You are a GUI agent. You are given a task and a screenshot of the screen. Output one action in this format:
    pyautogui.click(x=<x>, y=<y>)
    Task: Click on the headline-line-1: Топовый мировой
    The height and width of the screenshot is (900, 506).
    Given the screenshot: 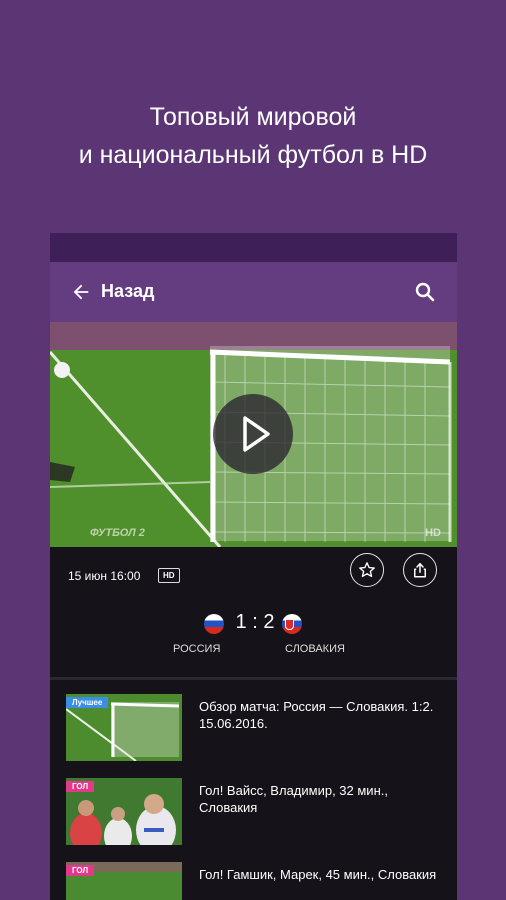 What is the action you would take?
    pyautogui.click(x=253, y=117)
    